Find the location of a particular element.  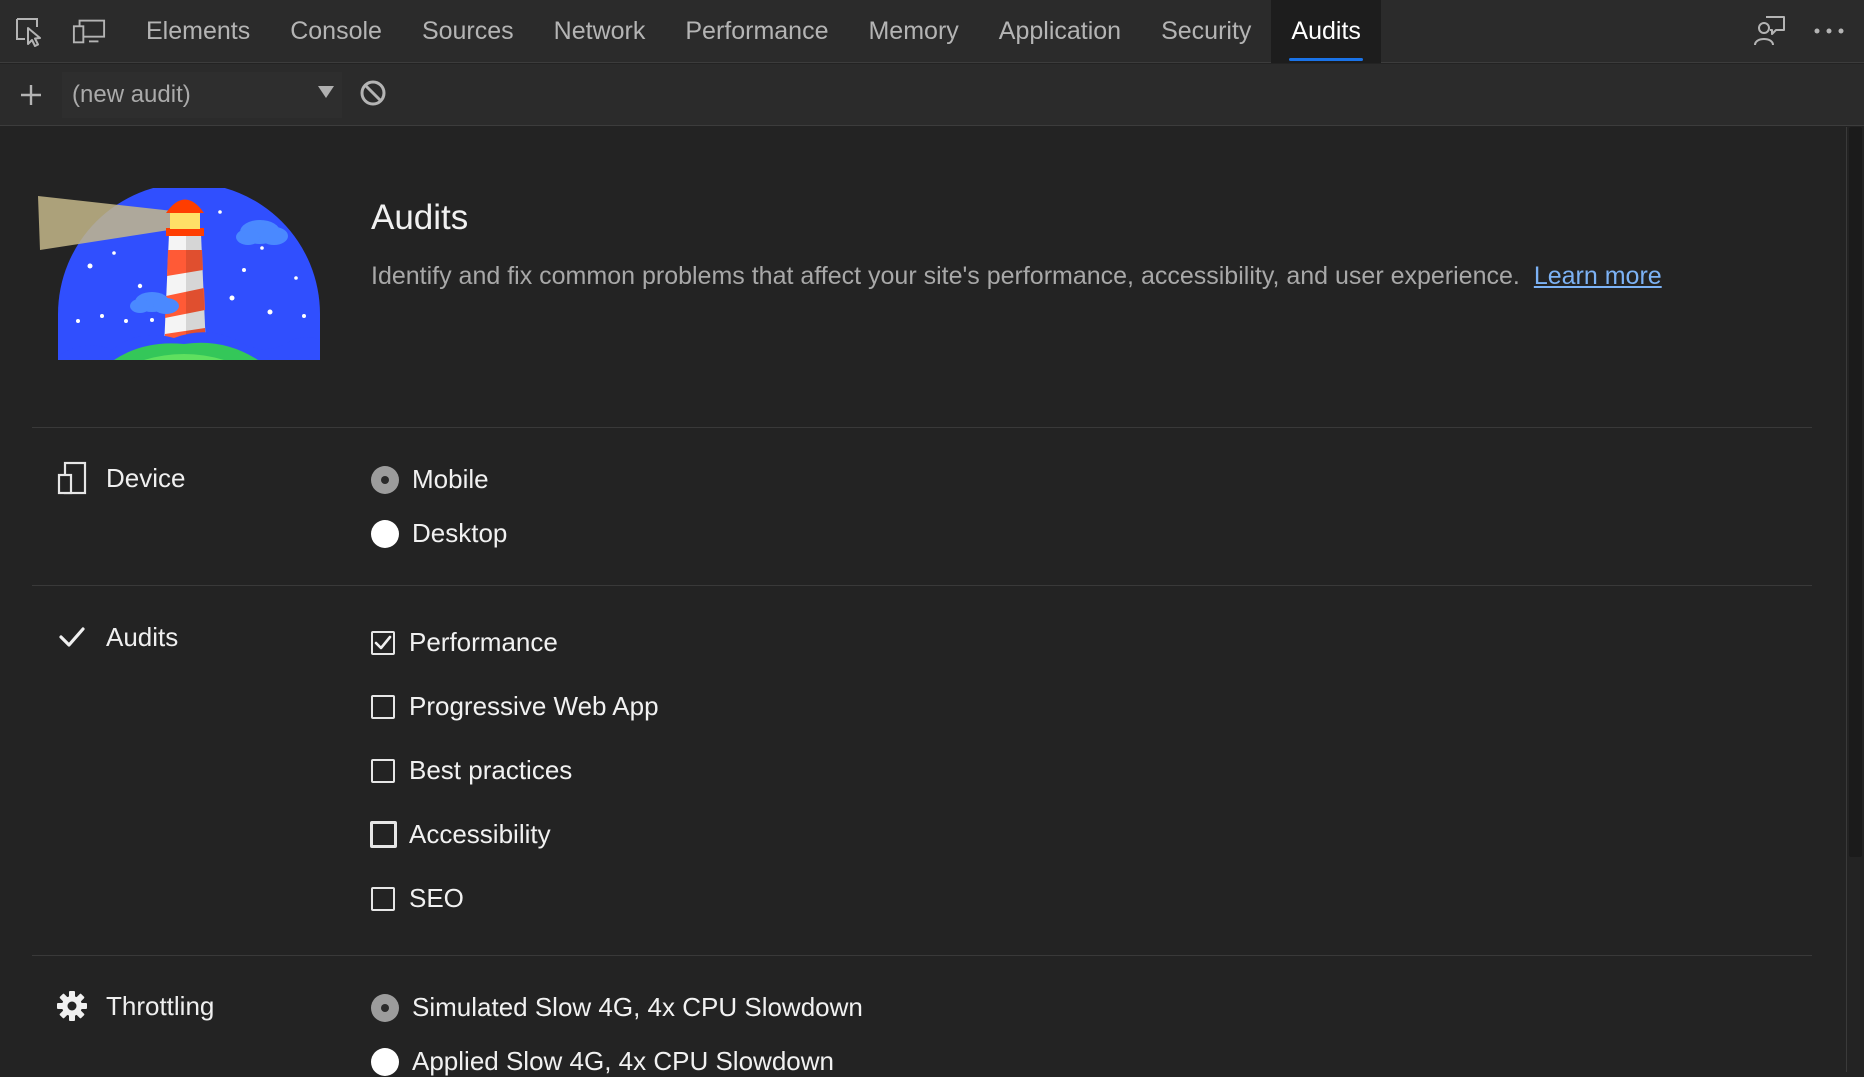

audits-section-label: Audits is located at coordinates (117, 637).